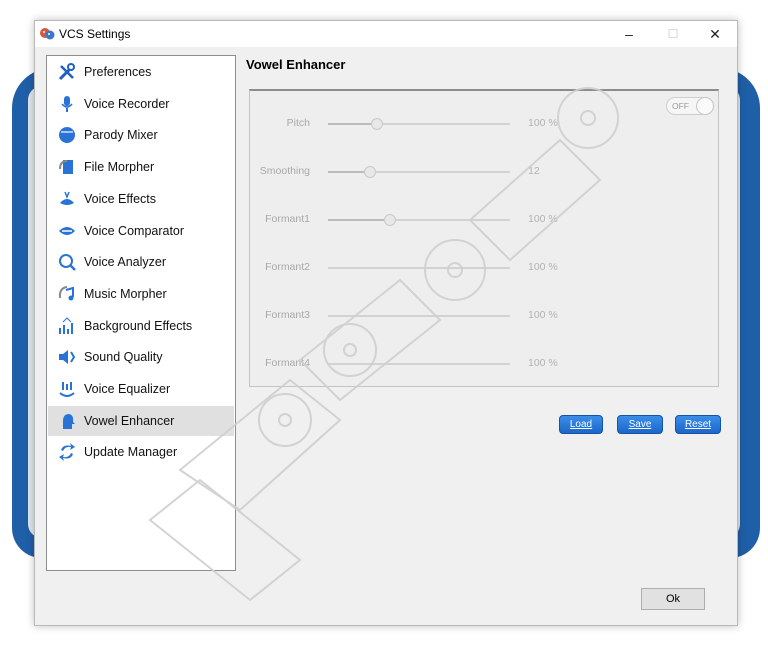  Describe the element at coordinates (534, 171) in the screenshot. I see `slider-value: 12` at that location.